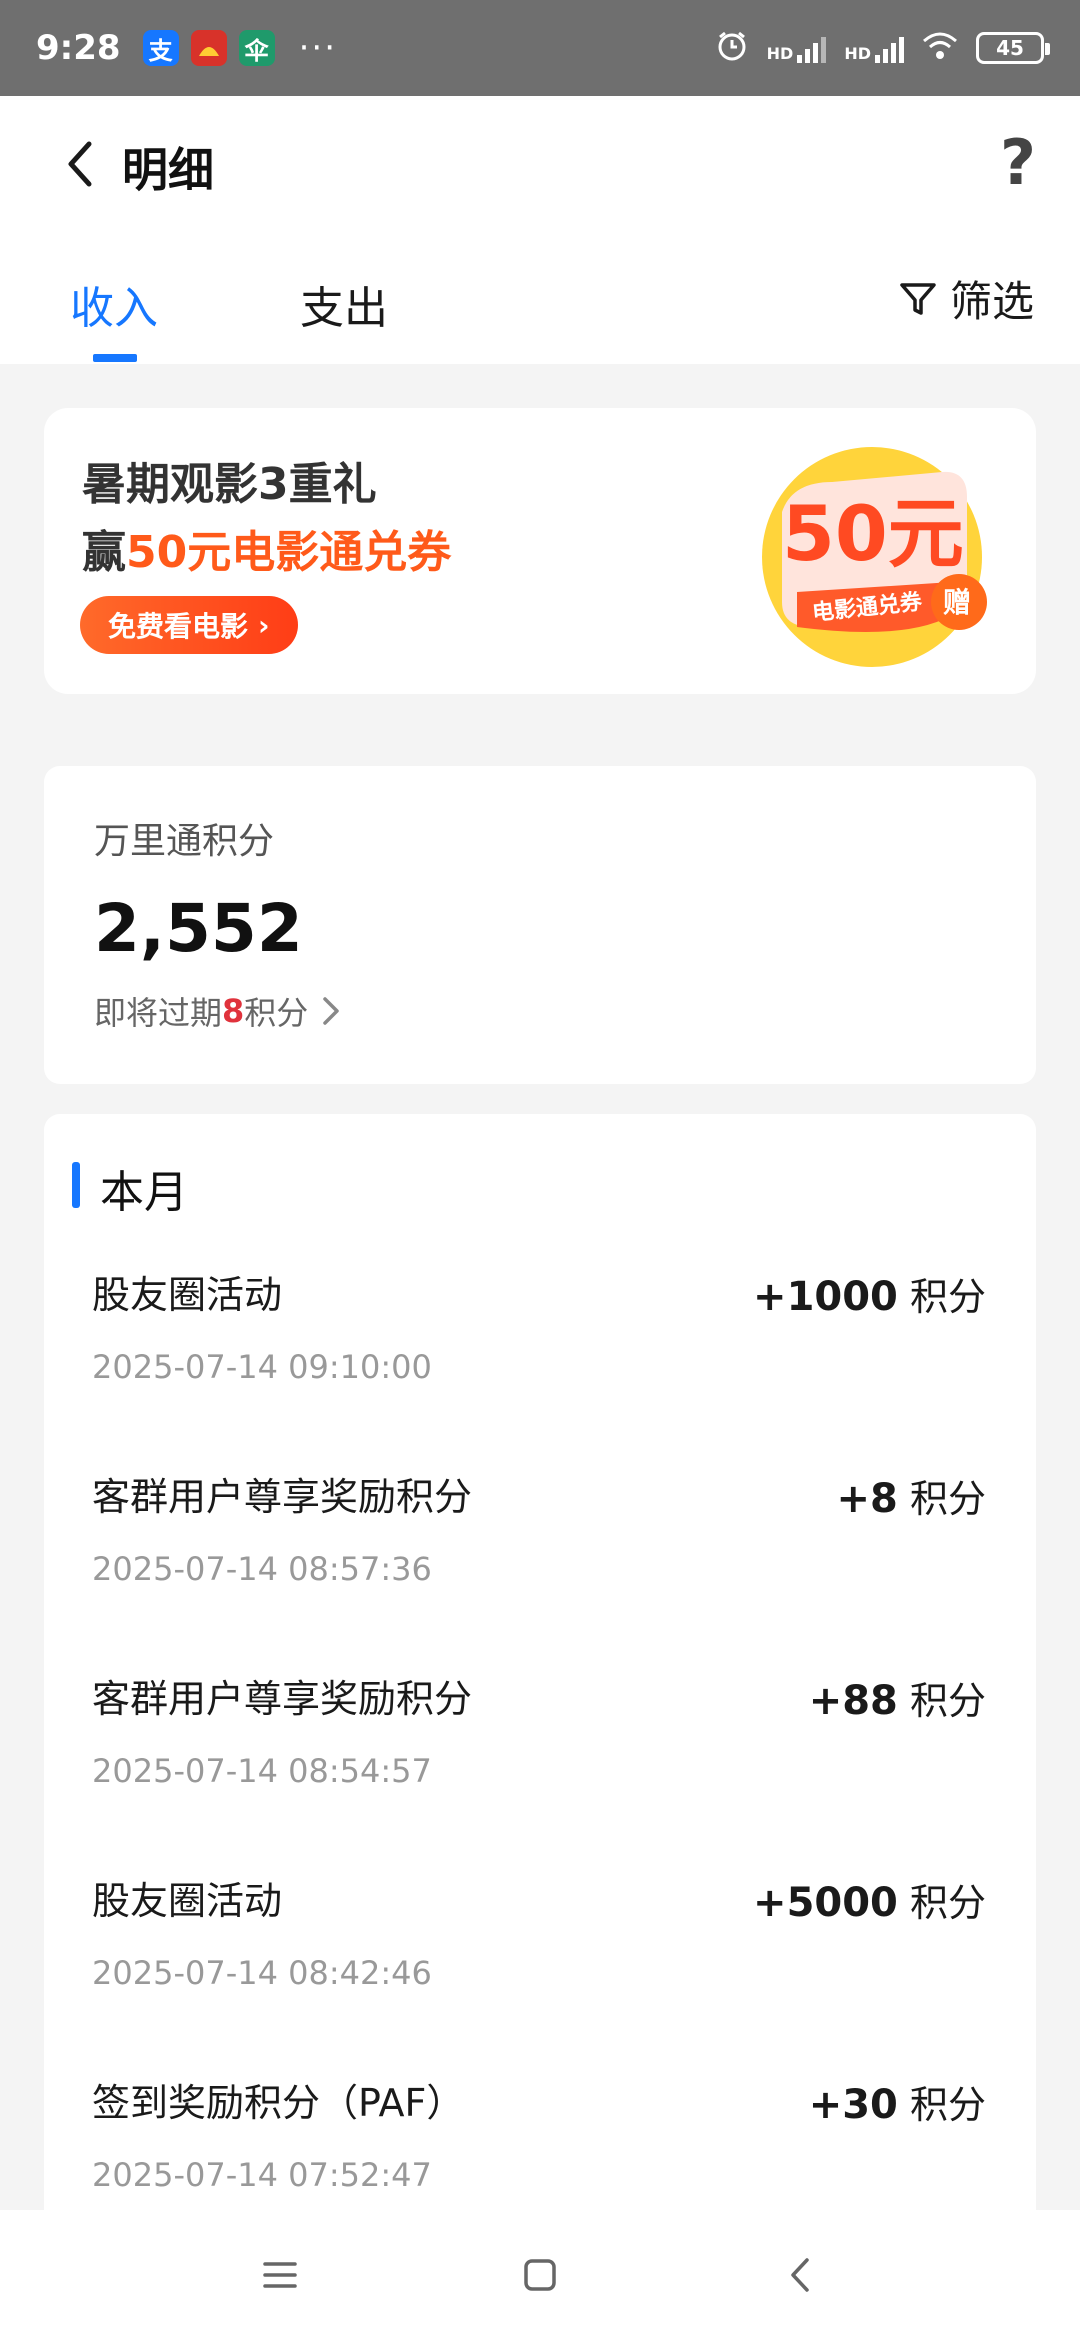  I want to click on home-icon, so click(540, 2275).